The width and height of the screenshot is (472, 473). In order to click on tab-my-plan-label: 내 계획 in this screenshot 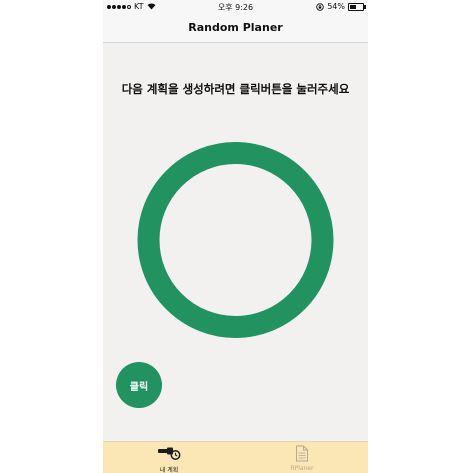, I will do `click(169, 470)`.